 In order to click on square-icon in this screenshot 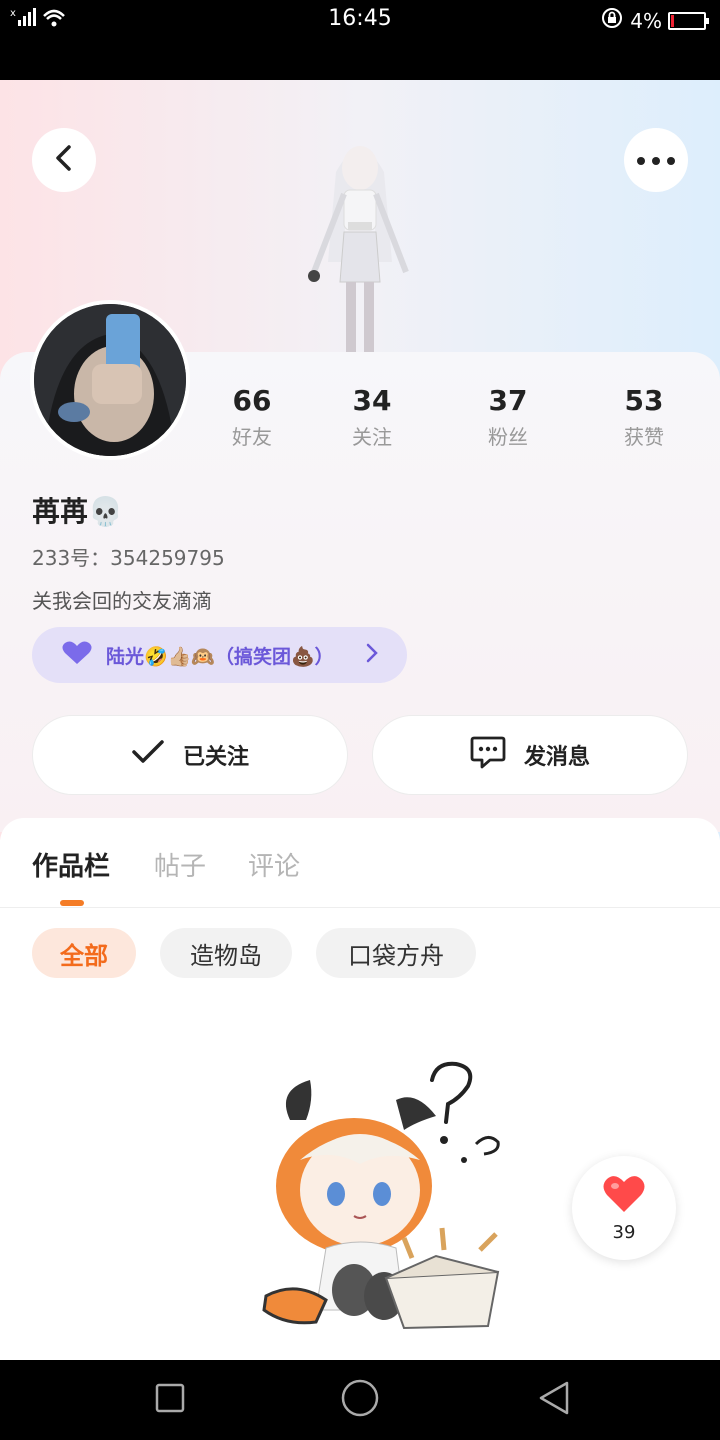, I will do `click(170, 1400)`.